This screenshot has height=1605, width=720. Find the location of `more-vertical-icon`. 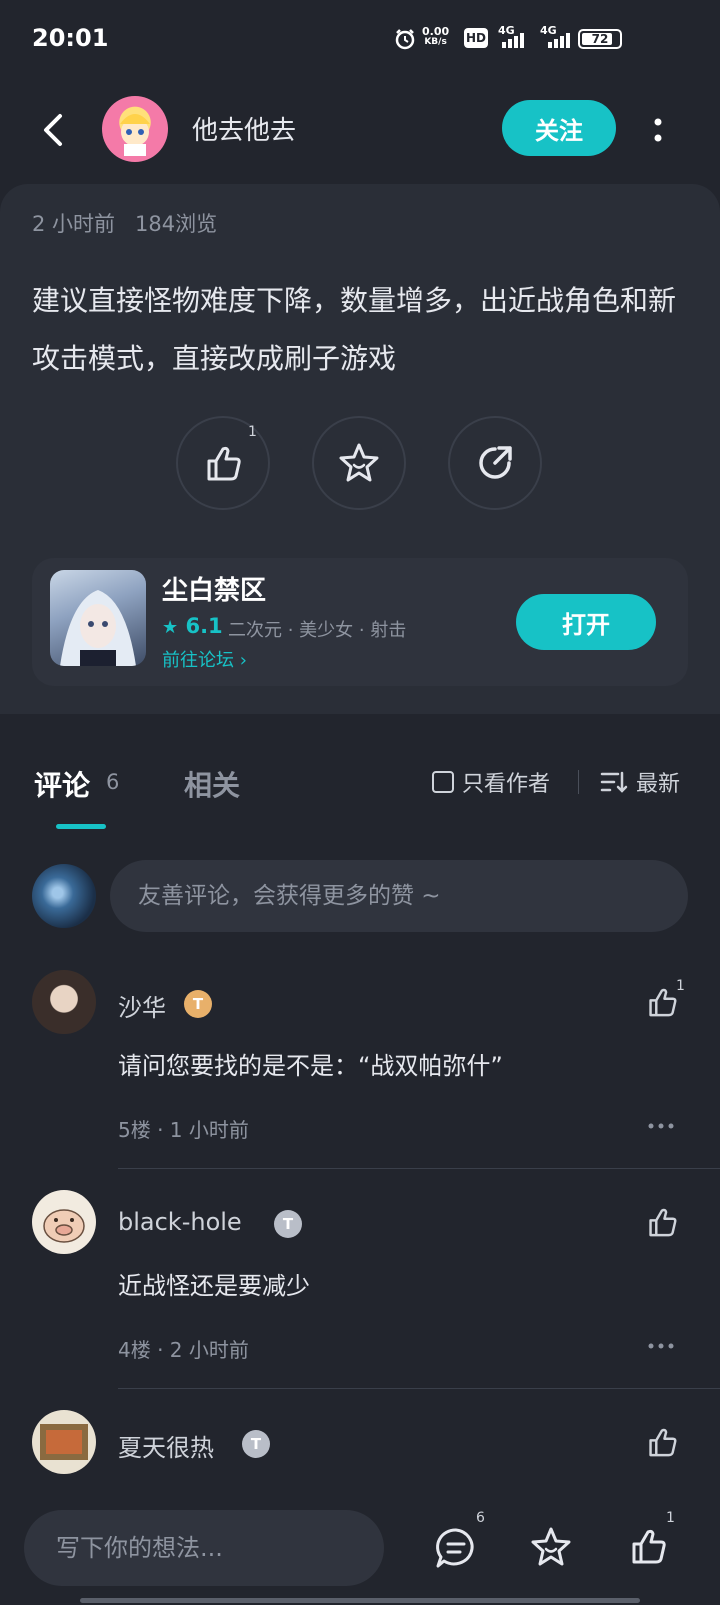

more-vertical-icon is located at coordinates (658, 130).